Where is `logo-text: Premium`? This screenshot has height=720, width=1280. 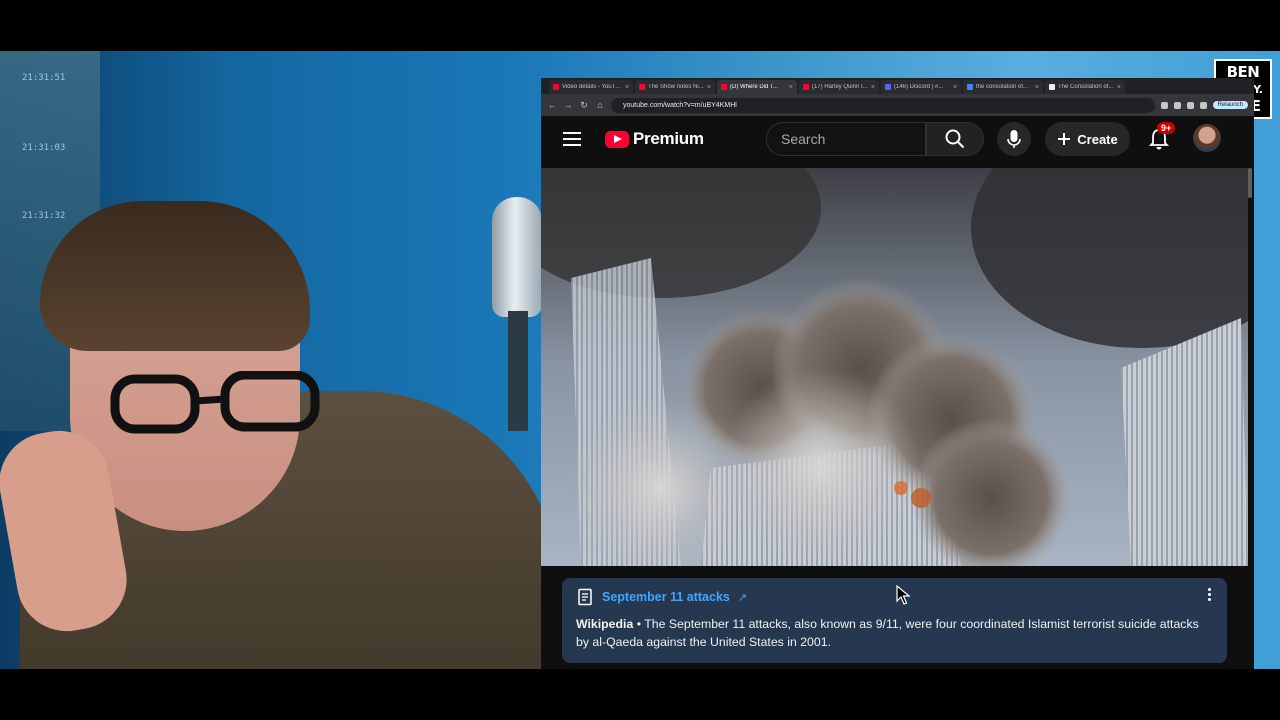
logo-text: Premium is located at coordinates (668, 138).